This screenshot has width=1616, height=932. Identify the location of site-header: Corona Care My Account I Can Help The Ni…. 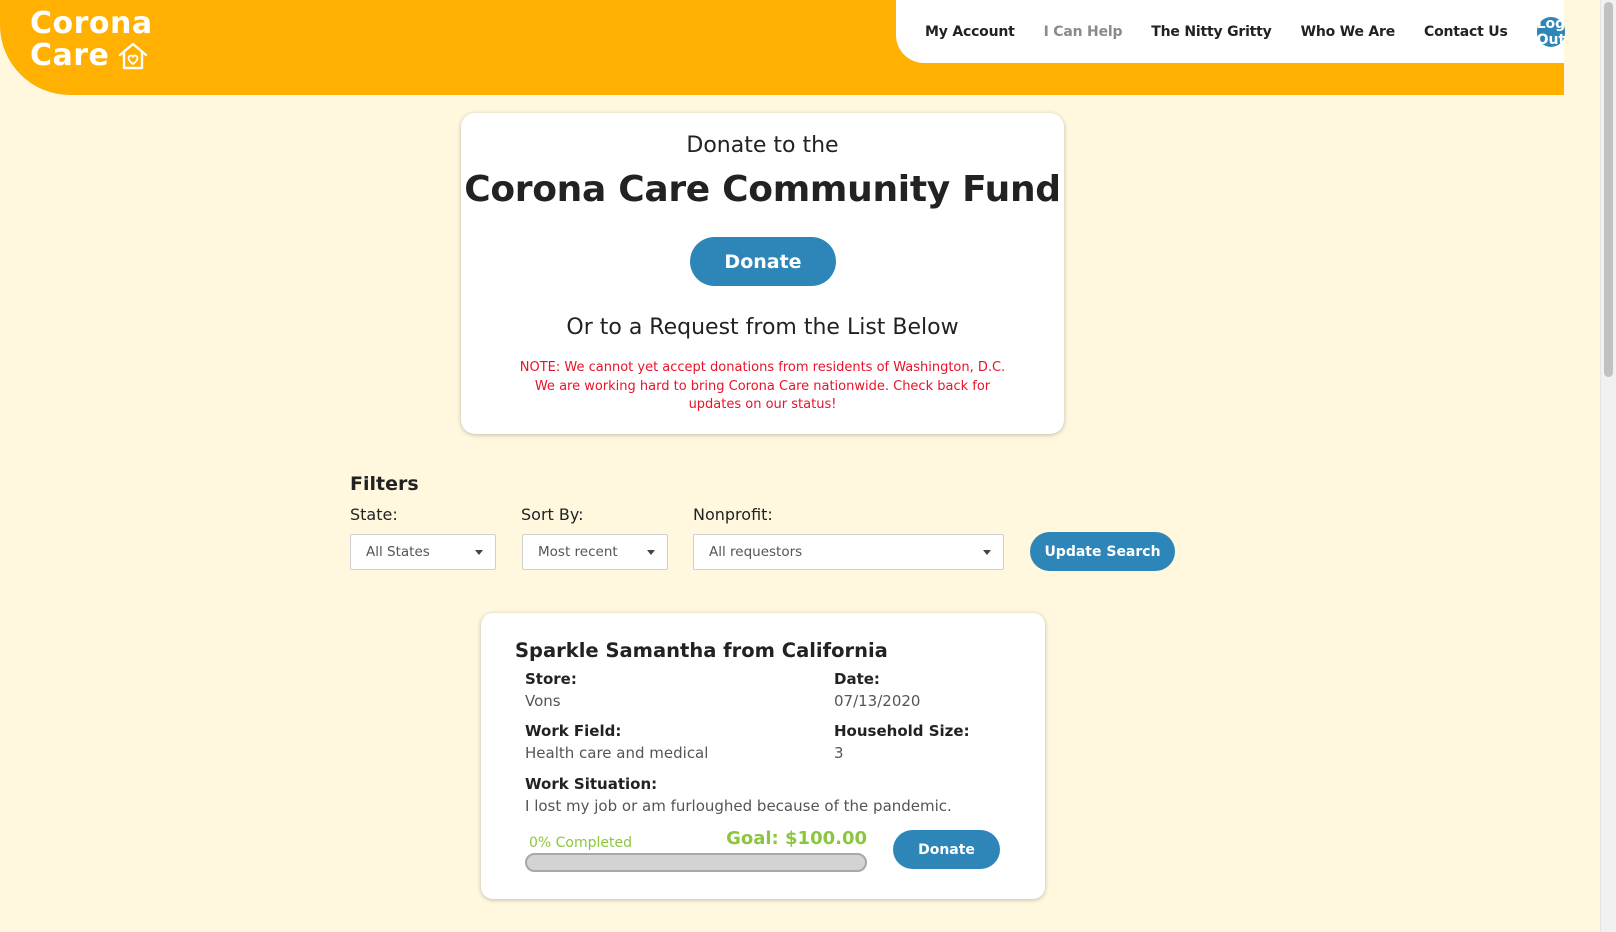
(783, 47).